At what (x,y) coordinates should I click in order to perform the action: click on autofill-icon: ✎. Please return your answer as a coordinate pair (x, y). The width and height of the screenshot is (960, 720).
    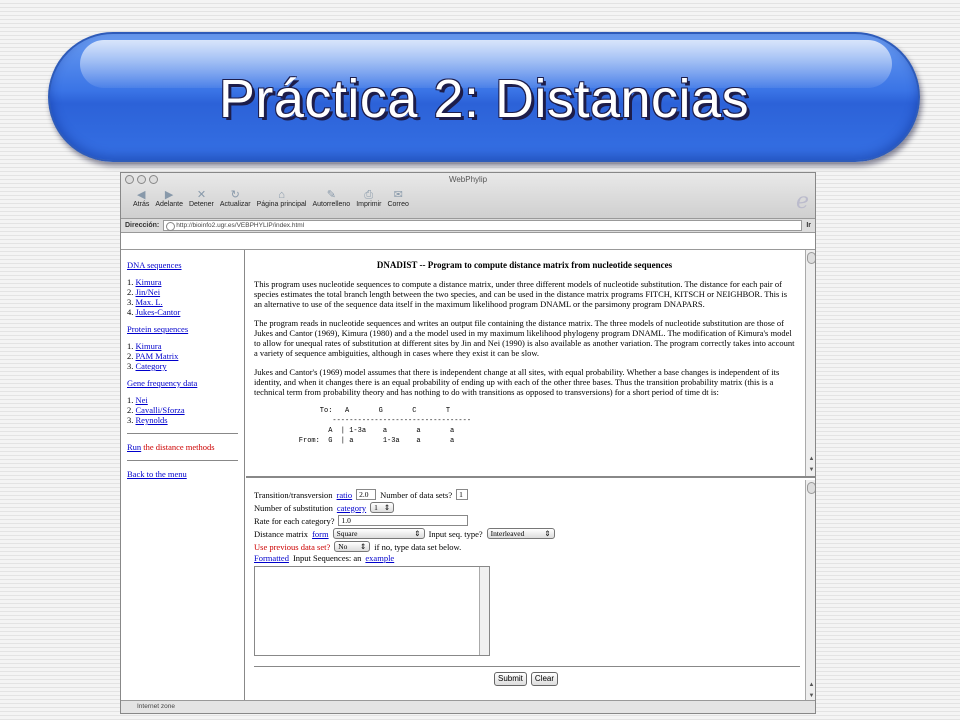
    Looking at the image, I should click on (331, 195).